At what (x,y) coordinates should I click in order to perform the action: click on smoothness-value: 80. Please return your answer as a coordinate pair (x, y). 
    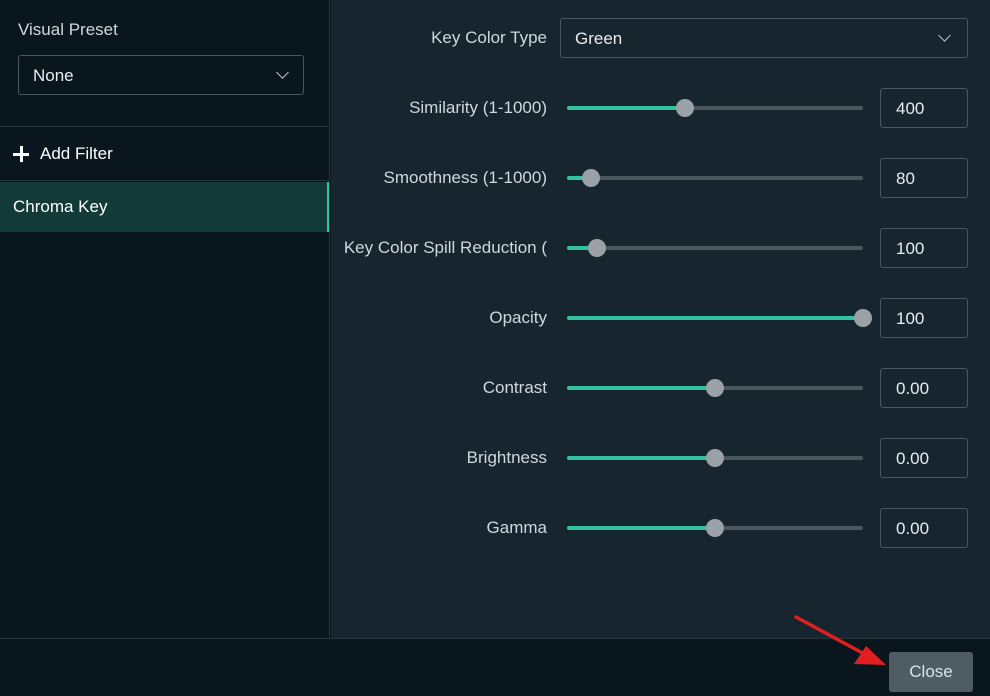
    Looking at the image, I should click on (905, 178).